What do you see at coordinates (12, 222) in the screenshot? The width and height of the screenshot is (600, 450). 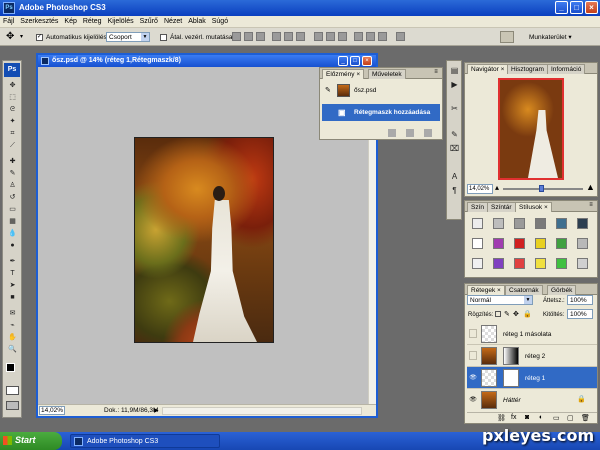 I see `gradient-tool-icon: ▦` at bounding box center [12, 222].